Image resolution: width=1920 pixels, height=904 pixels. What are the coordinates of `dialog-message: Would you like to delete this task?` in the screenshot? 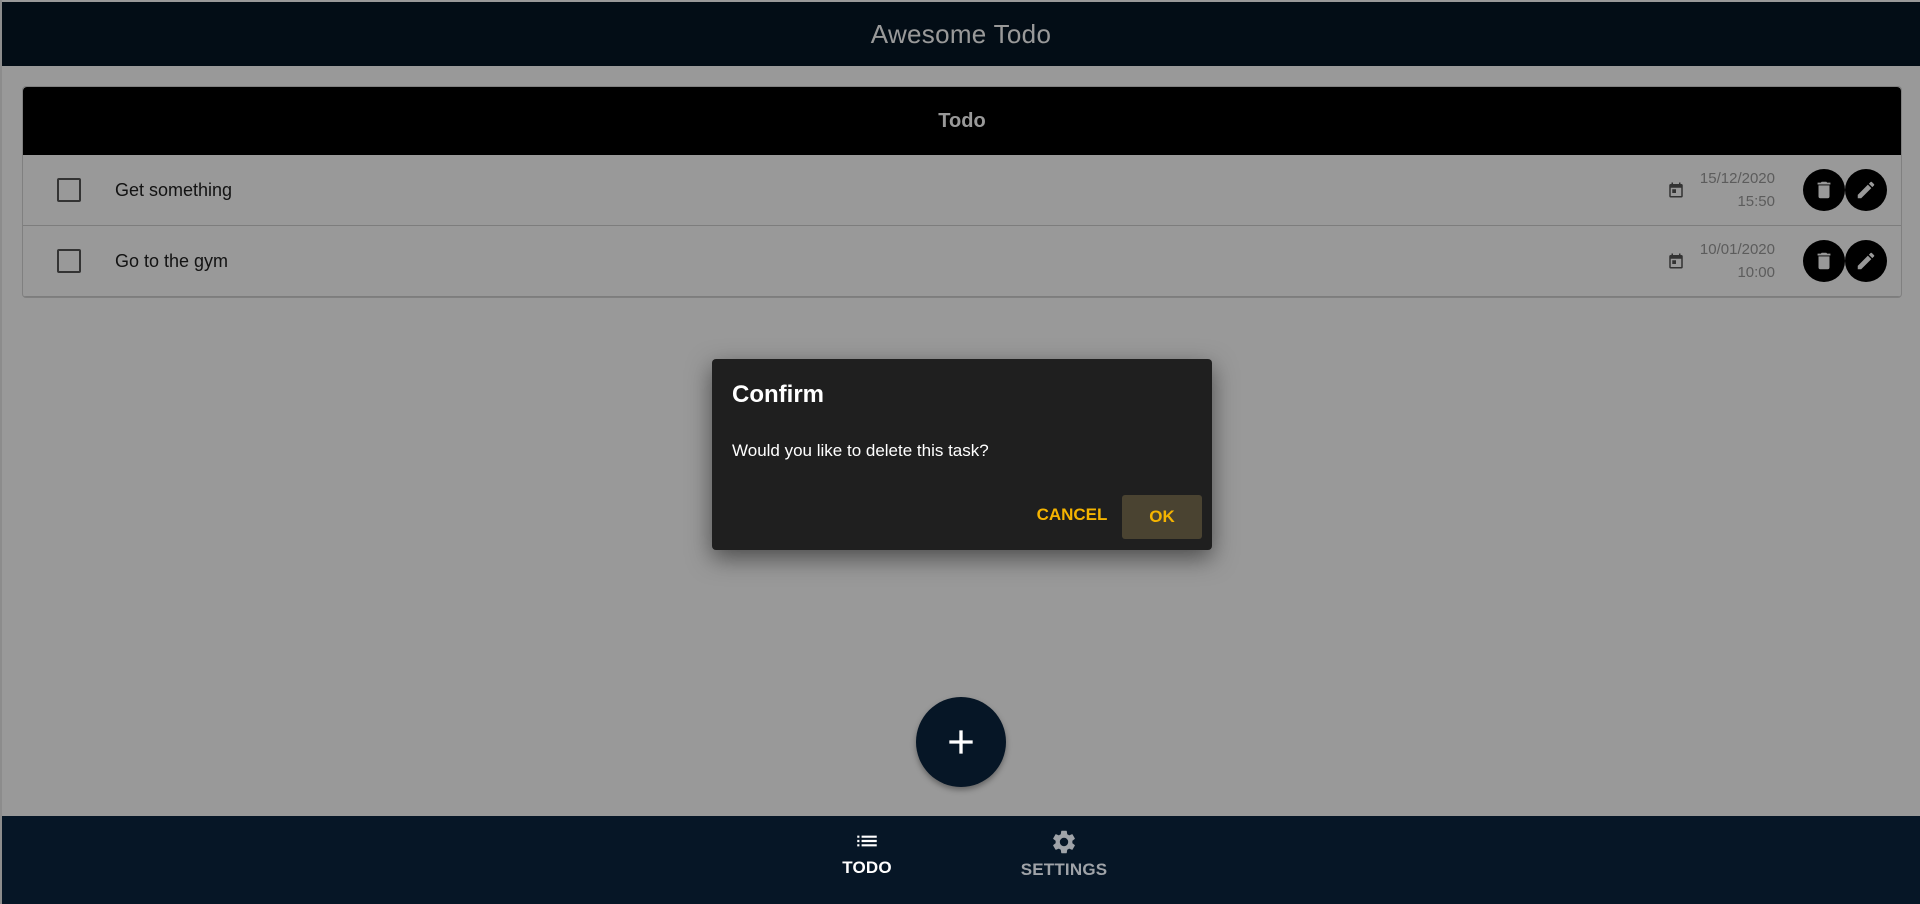 It's located at (860, 450).